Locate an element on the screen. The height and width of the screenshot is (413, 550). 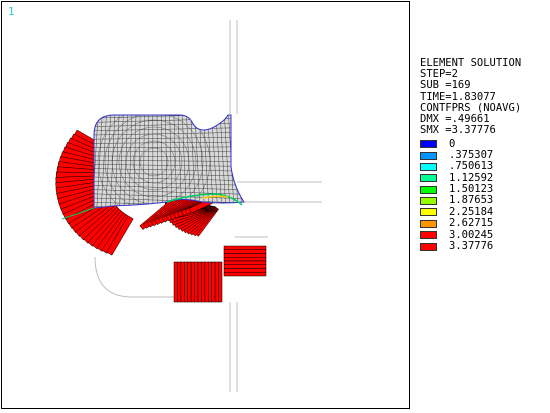
legend-value: .750613 is located at coordinates (471, 166).